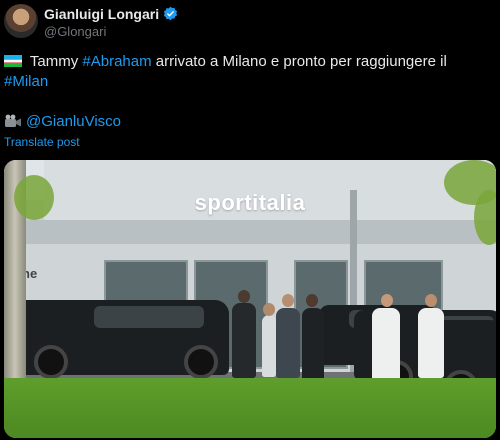  Describe the element at coordinates (244, 102) in the screenshot. I see `post-text-spacer` at that location.